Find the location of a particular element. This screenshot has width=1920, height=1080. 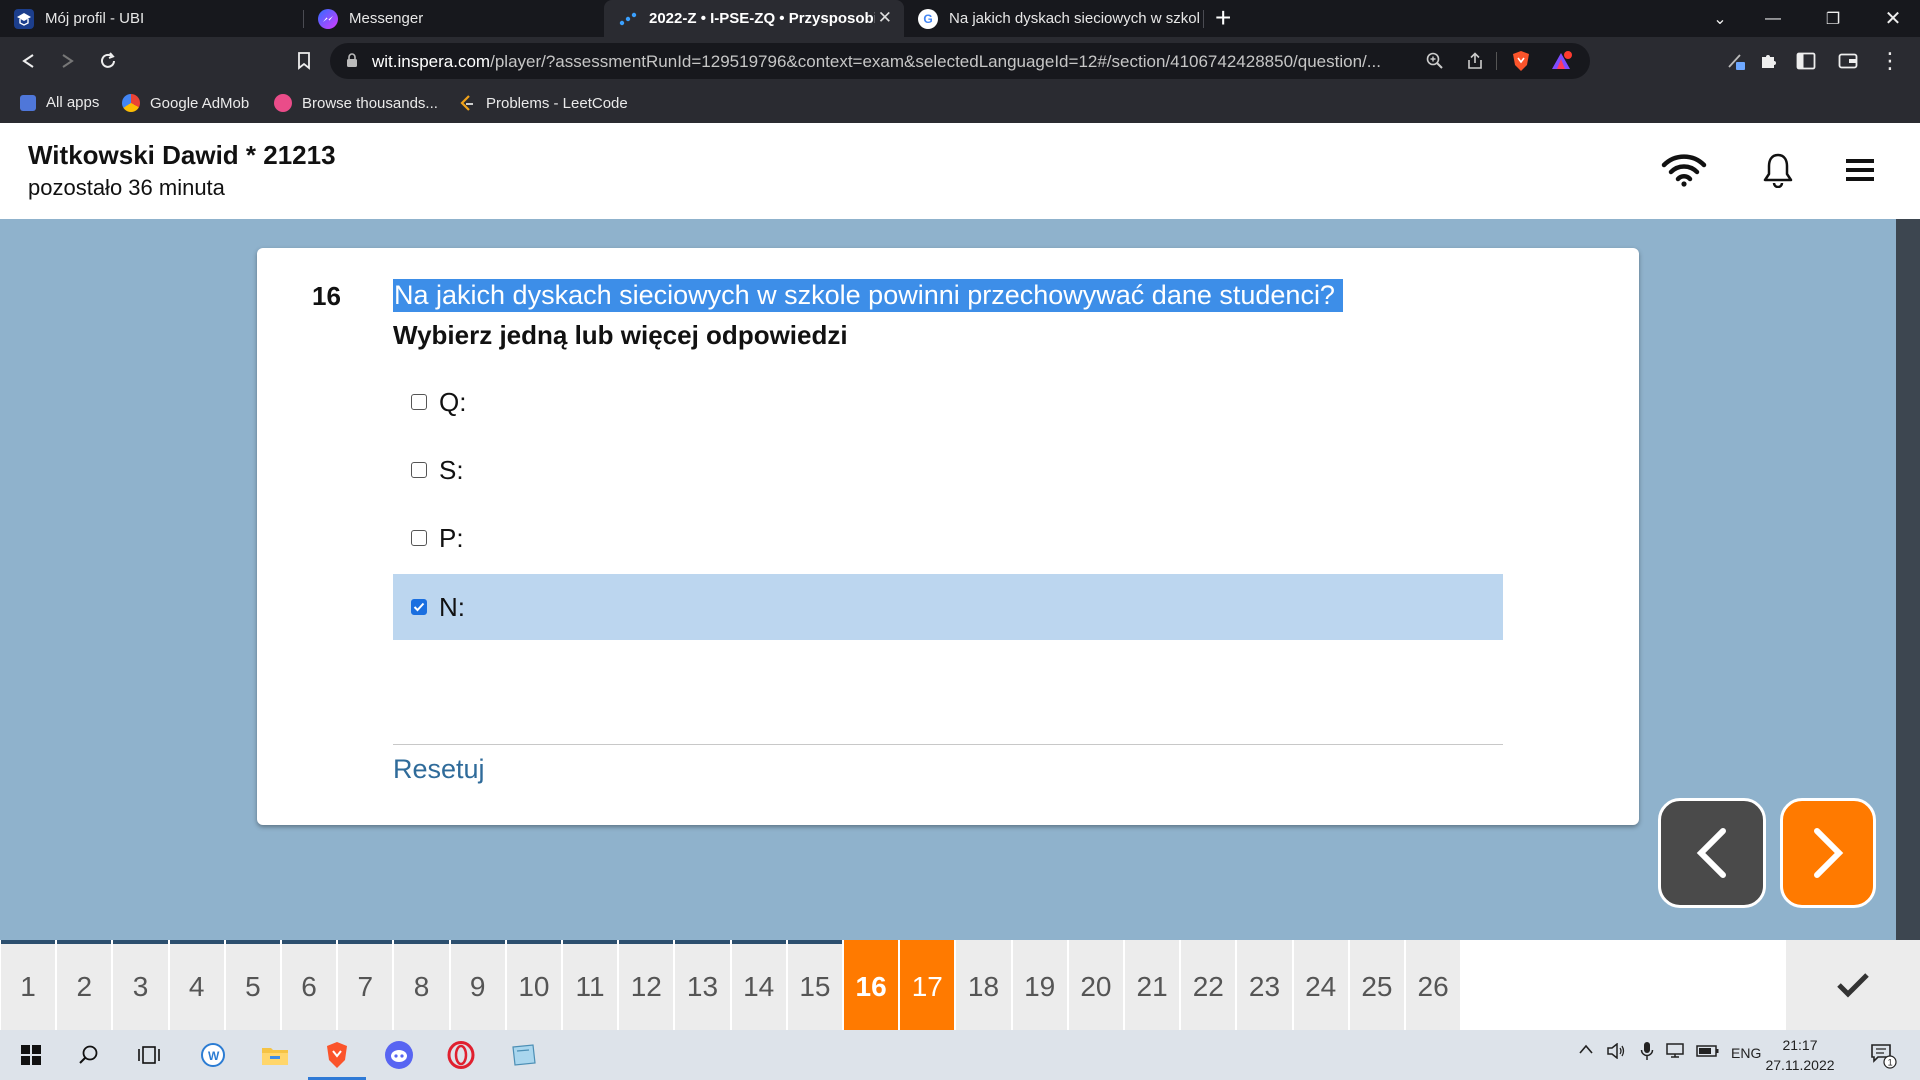

brave-rewards-icon is located at coordinates (1561, 61).